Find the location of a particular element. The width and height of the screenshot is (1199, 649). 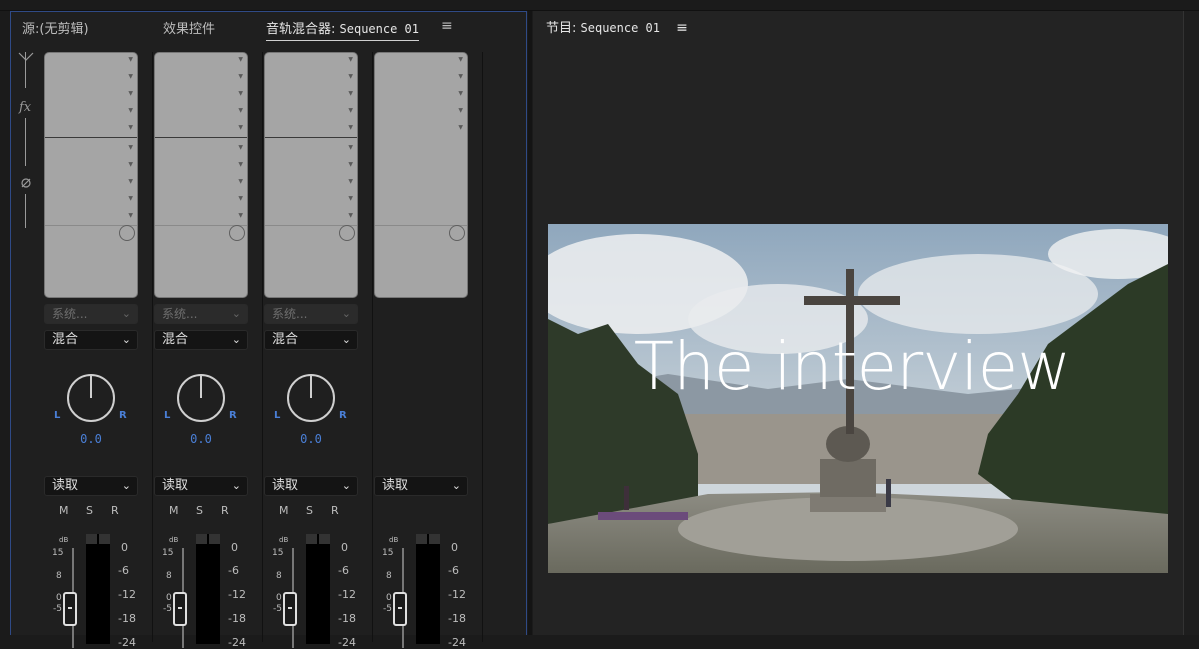

panel-divider is located at coordinates (530, 323).